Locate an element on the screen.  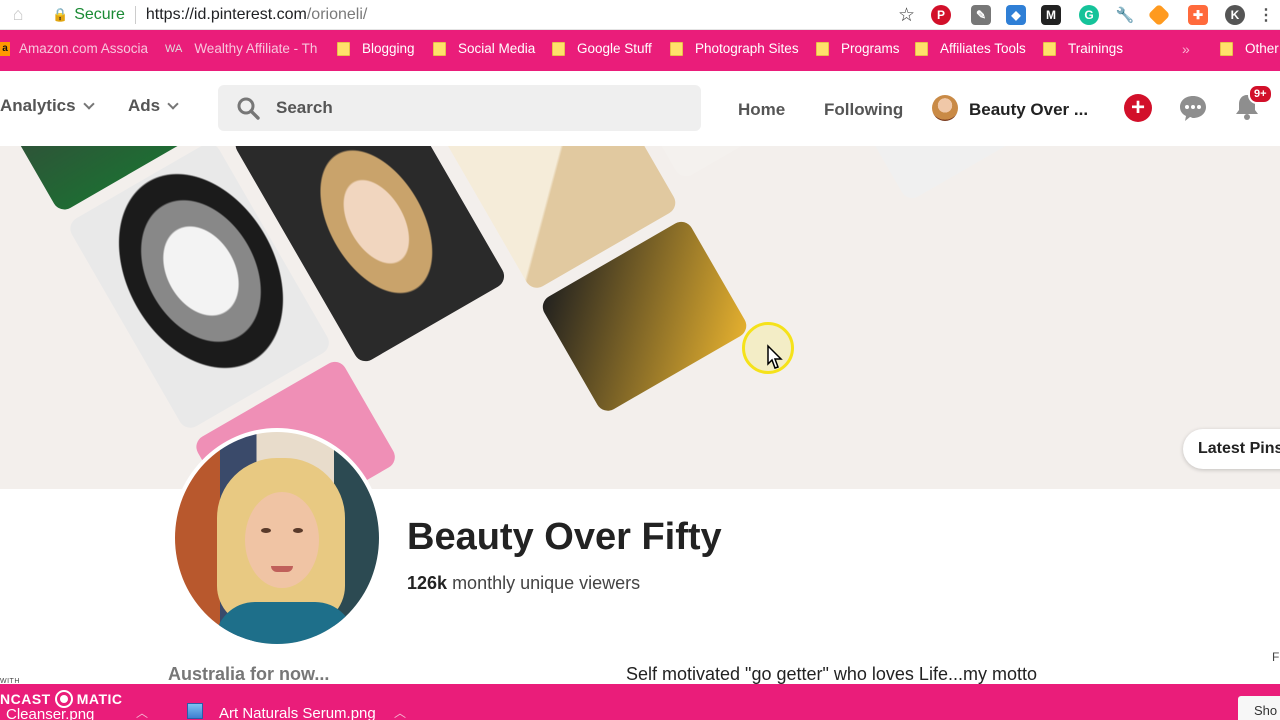
shield-extension-icon: ◆ is located at coordinates (1016, 15).